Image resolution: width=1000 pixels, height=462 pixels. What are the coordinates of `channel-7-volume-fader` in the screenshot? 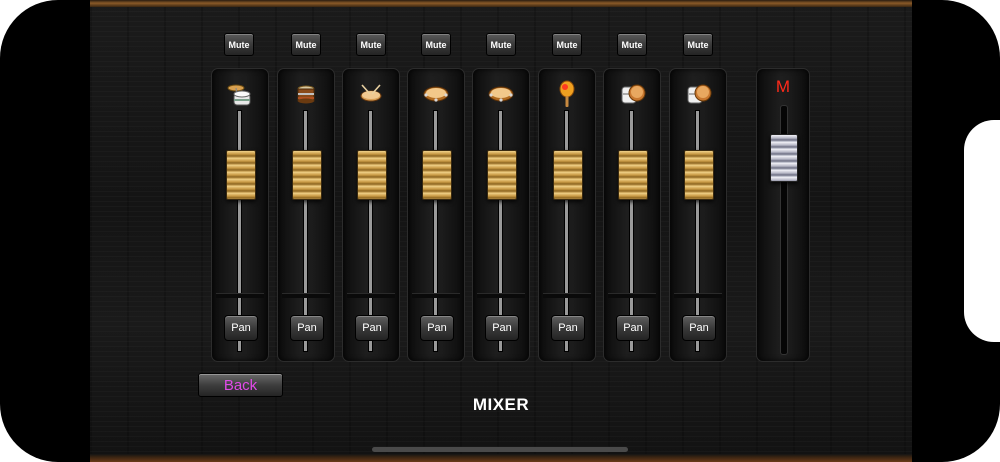 It's located at (633, 175).